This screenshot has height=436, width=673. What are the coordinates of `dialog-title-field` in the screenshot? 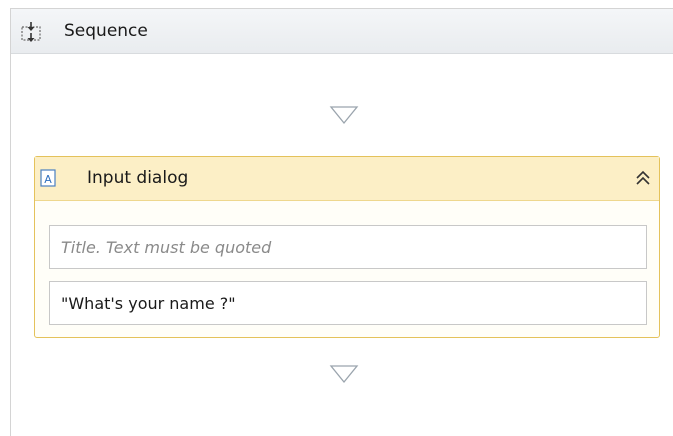 It's located at (348, 247).